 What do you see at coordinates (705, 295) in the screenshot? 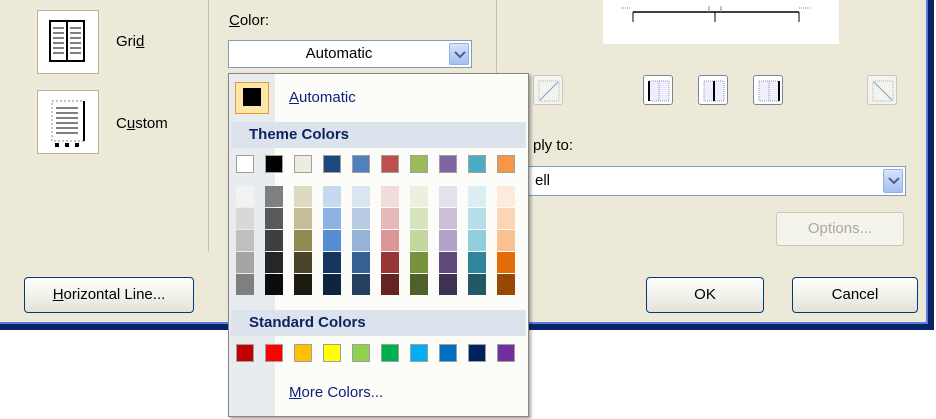
I see `ok-button: OK` at bounding box center [705, 295].